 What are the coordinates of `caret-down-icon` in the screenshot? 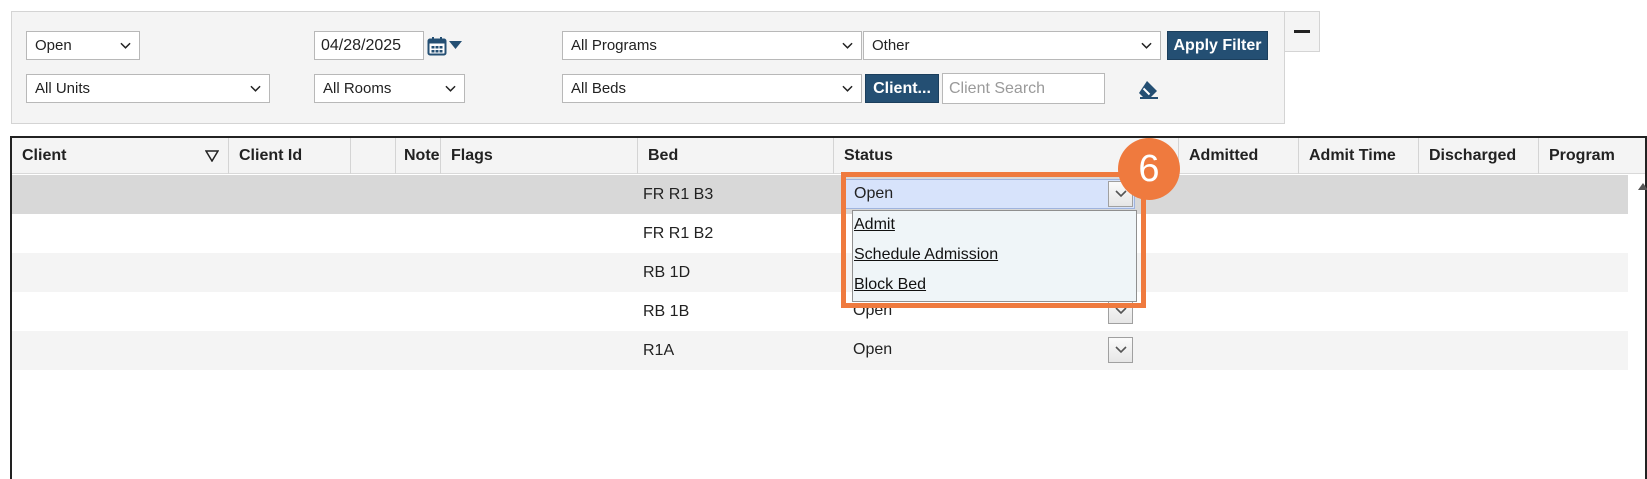 It's located at (455, 45).